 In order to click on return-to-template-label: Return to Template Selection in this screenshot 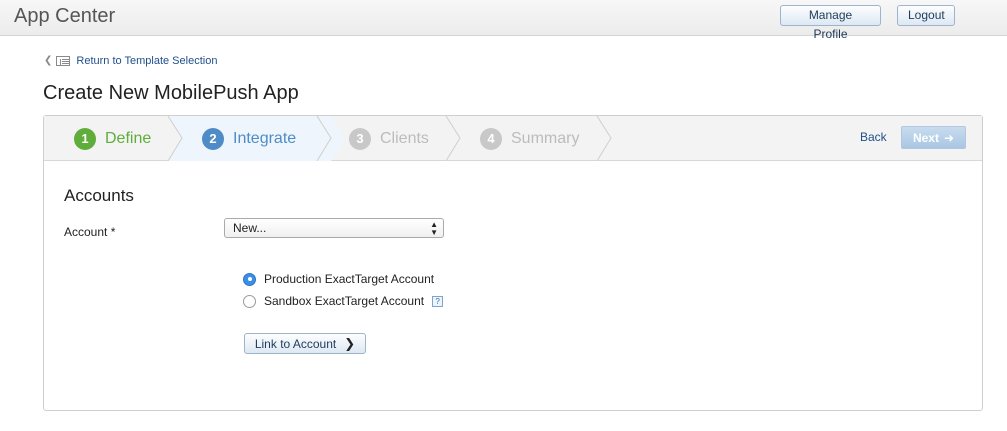, I will do `click(147, 61)`.